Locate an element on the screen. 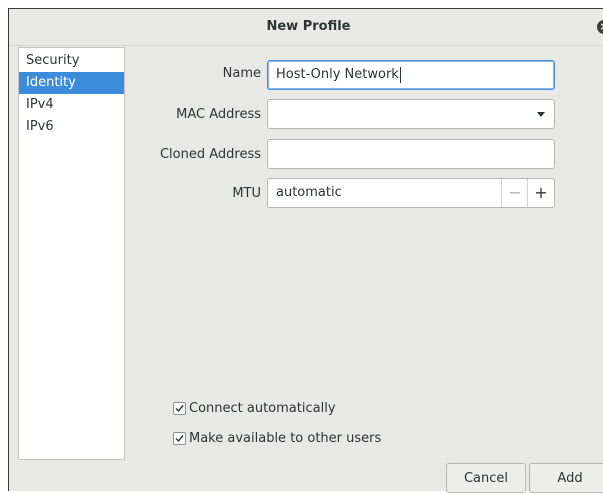 Image resolution: width=603 pixels, height=494 pixels. dialog-title: New Profile is located at coordinates (308, 26).